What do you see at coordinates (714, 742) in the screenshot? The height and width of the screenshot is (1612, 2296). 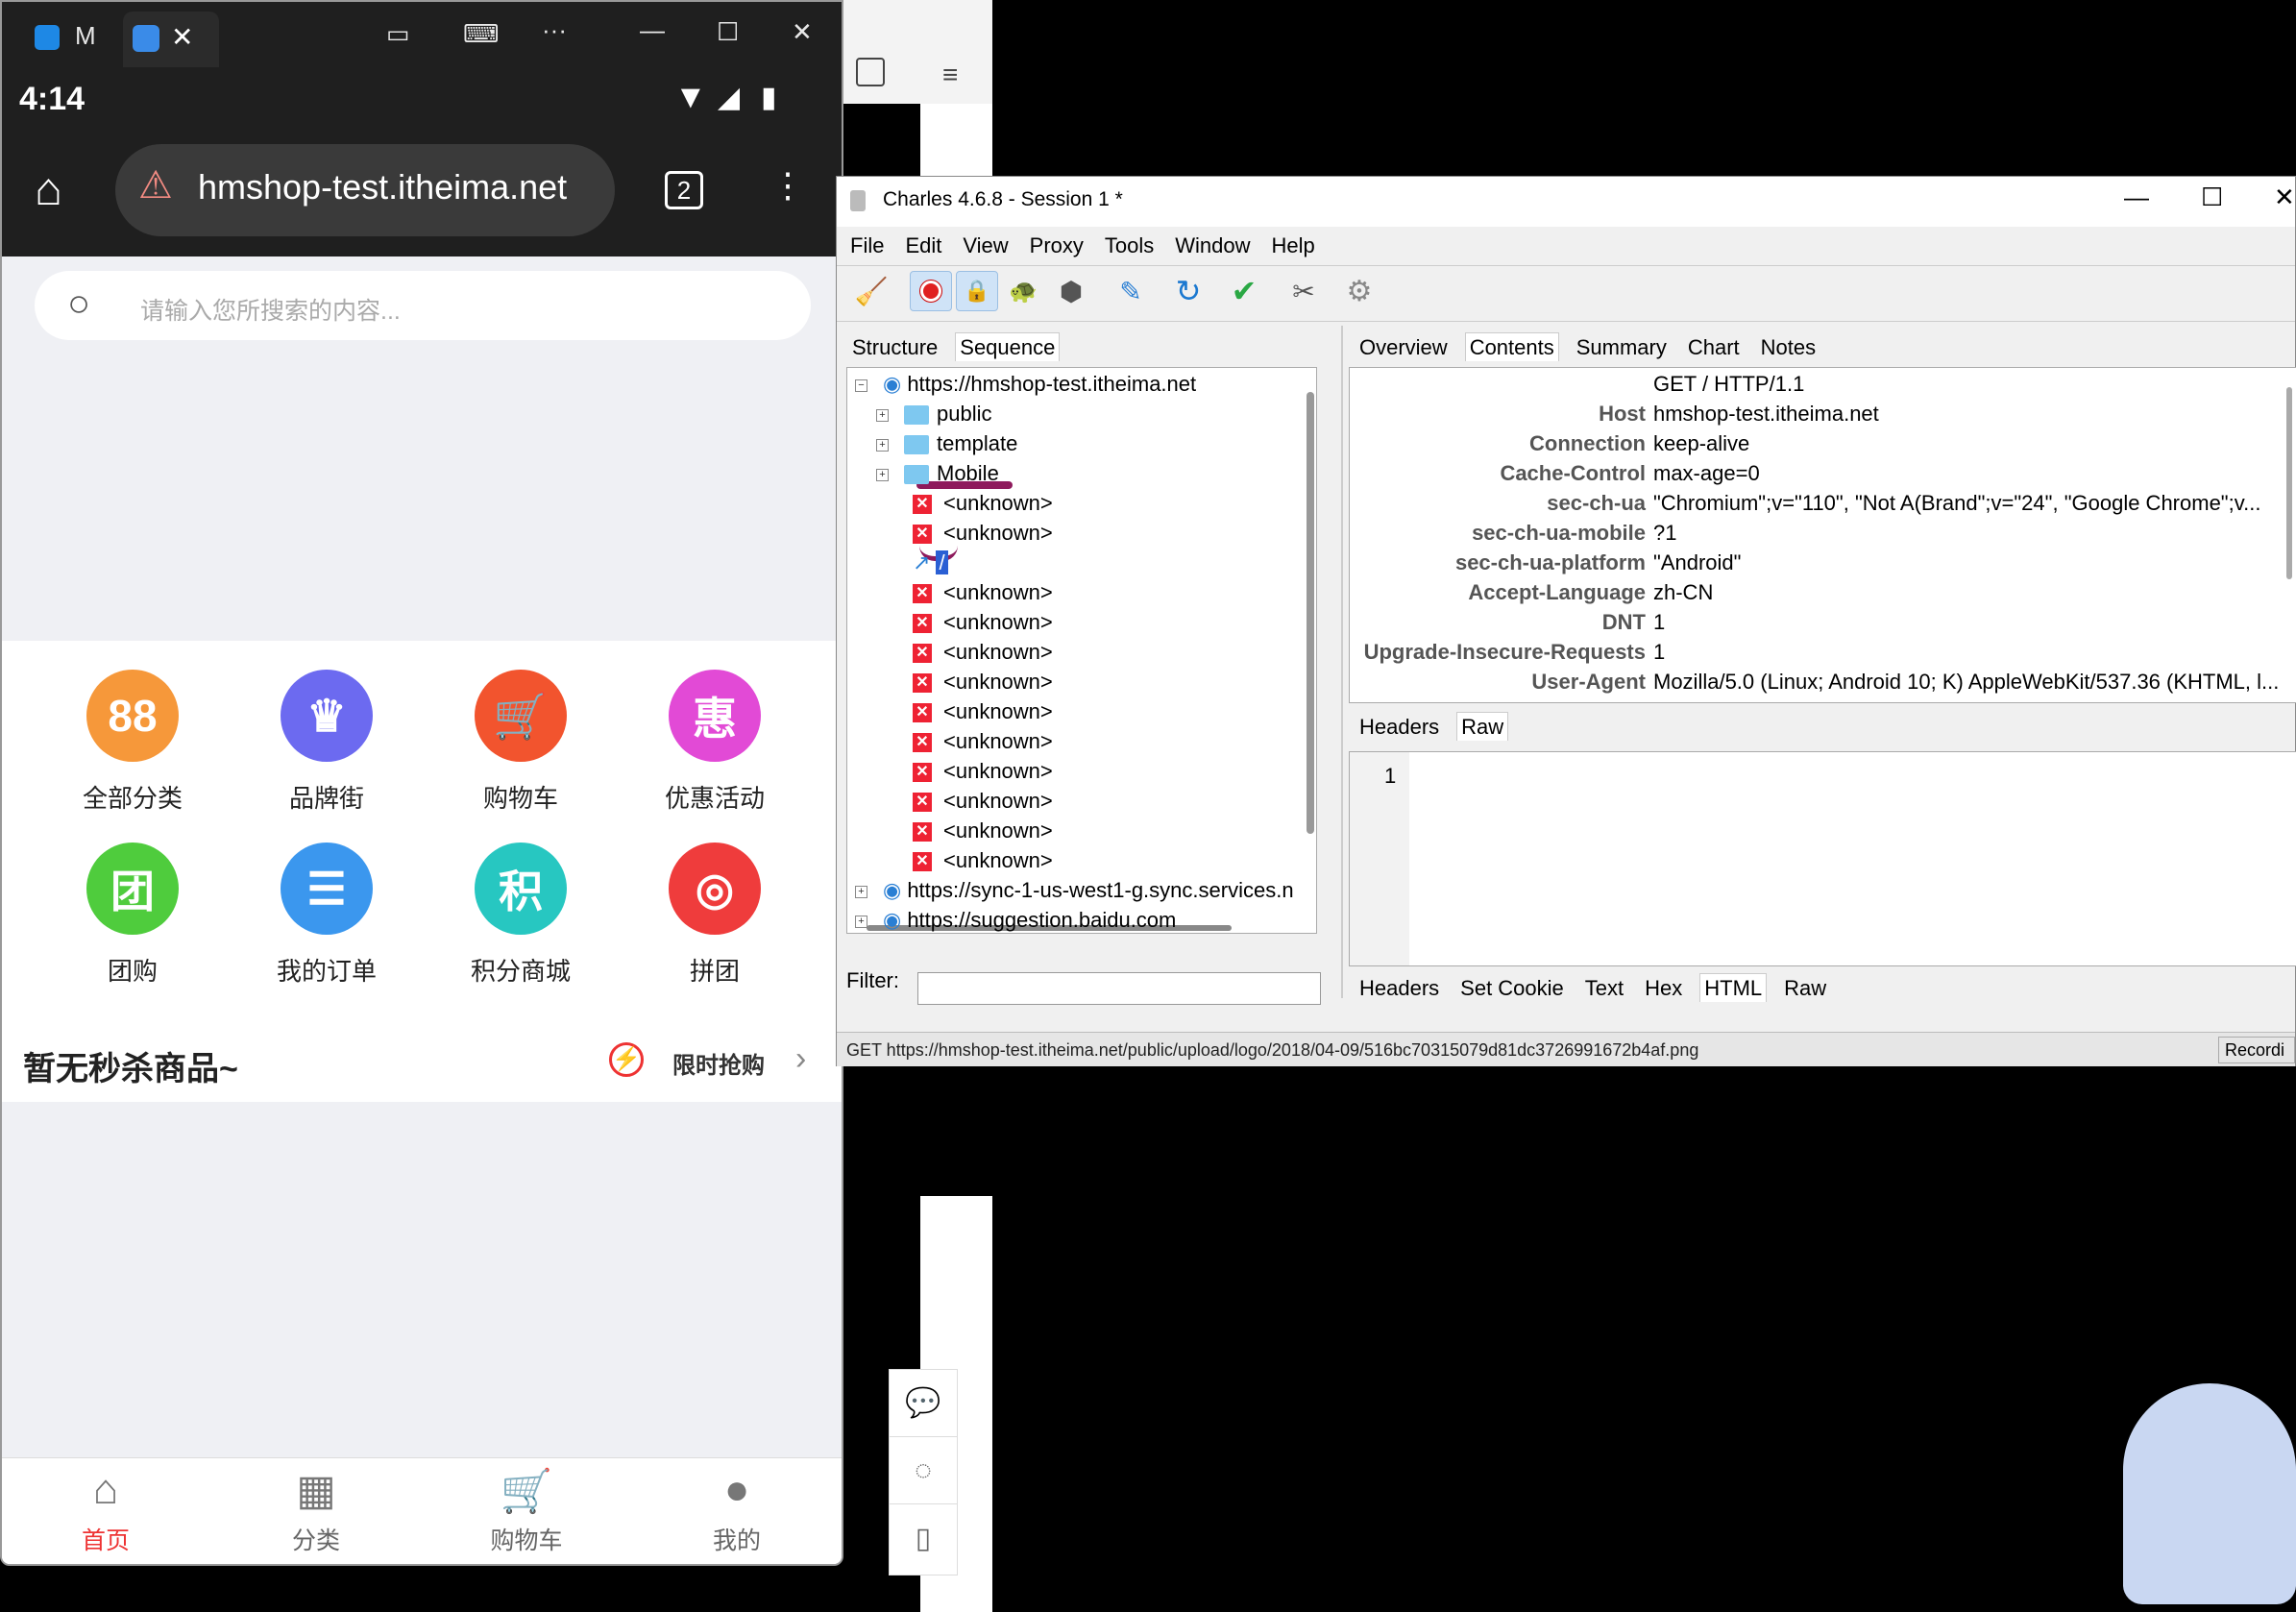 I see `category-item: 惠优惠活动` at bounding box center [714, 742].